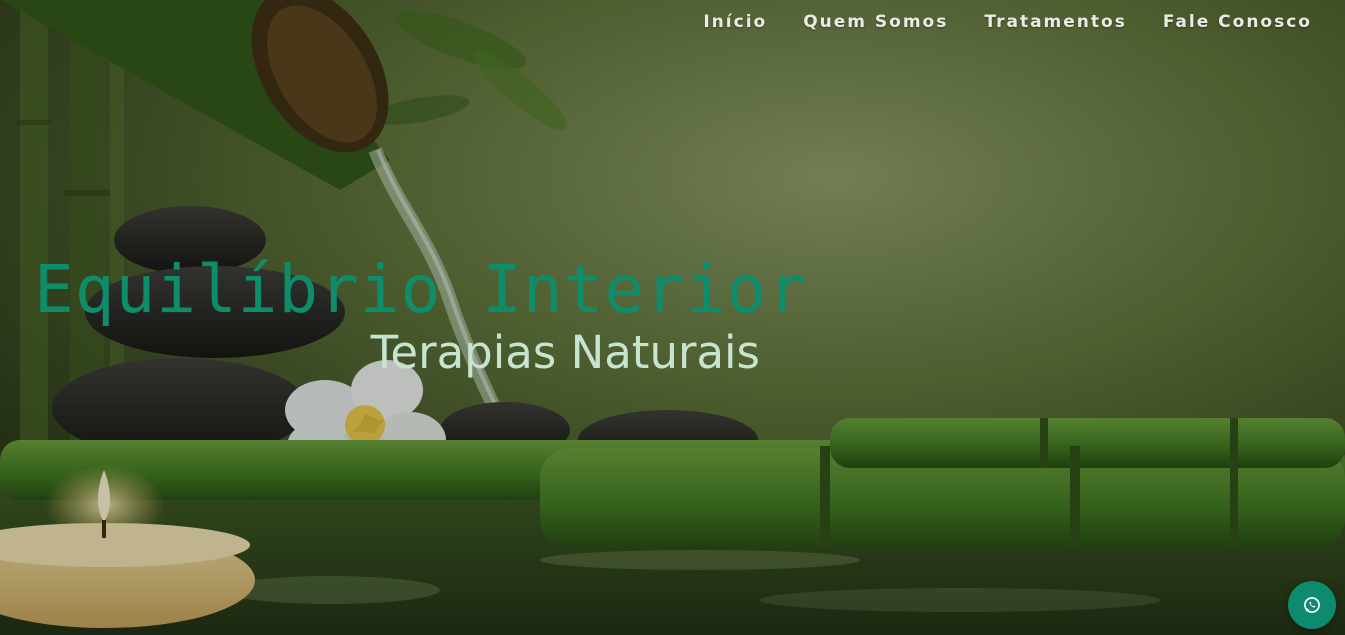  What do you see at coordinates (421, 289) in the screenshot?
I see `hero-title: Equilíbrio Interior` at bounding box center [421, 289].